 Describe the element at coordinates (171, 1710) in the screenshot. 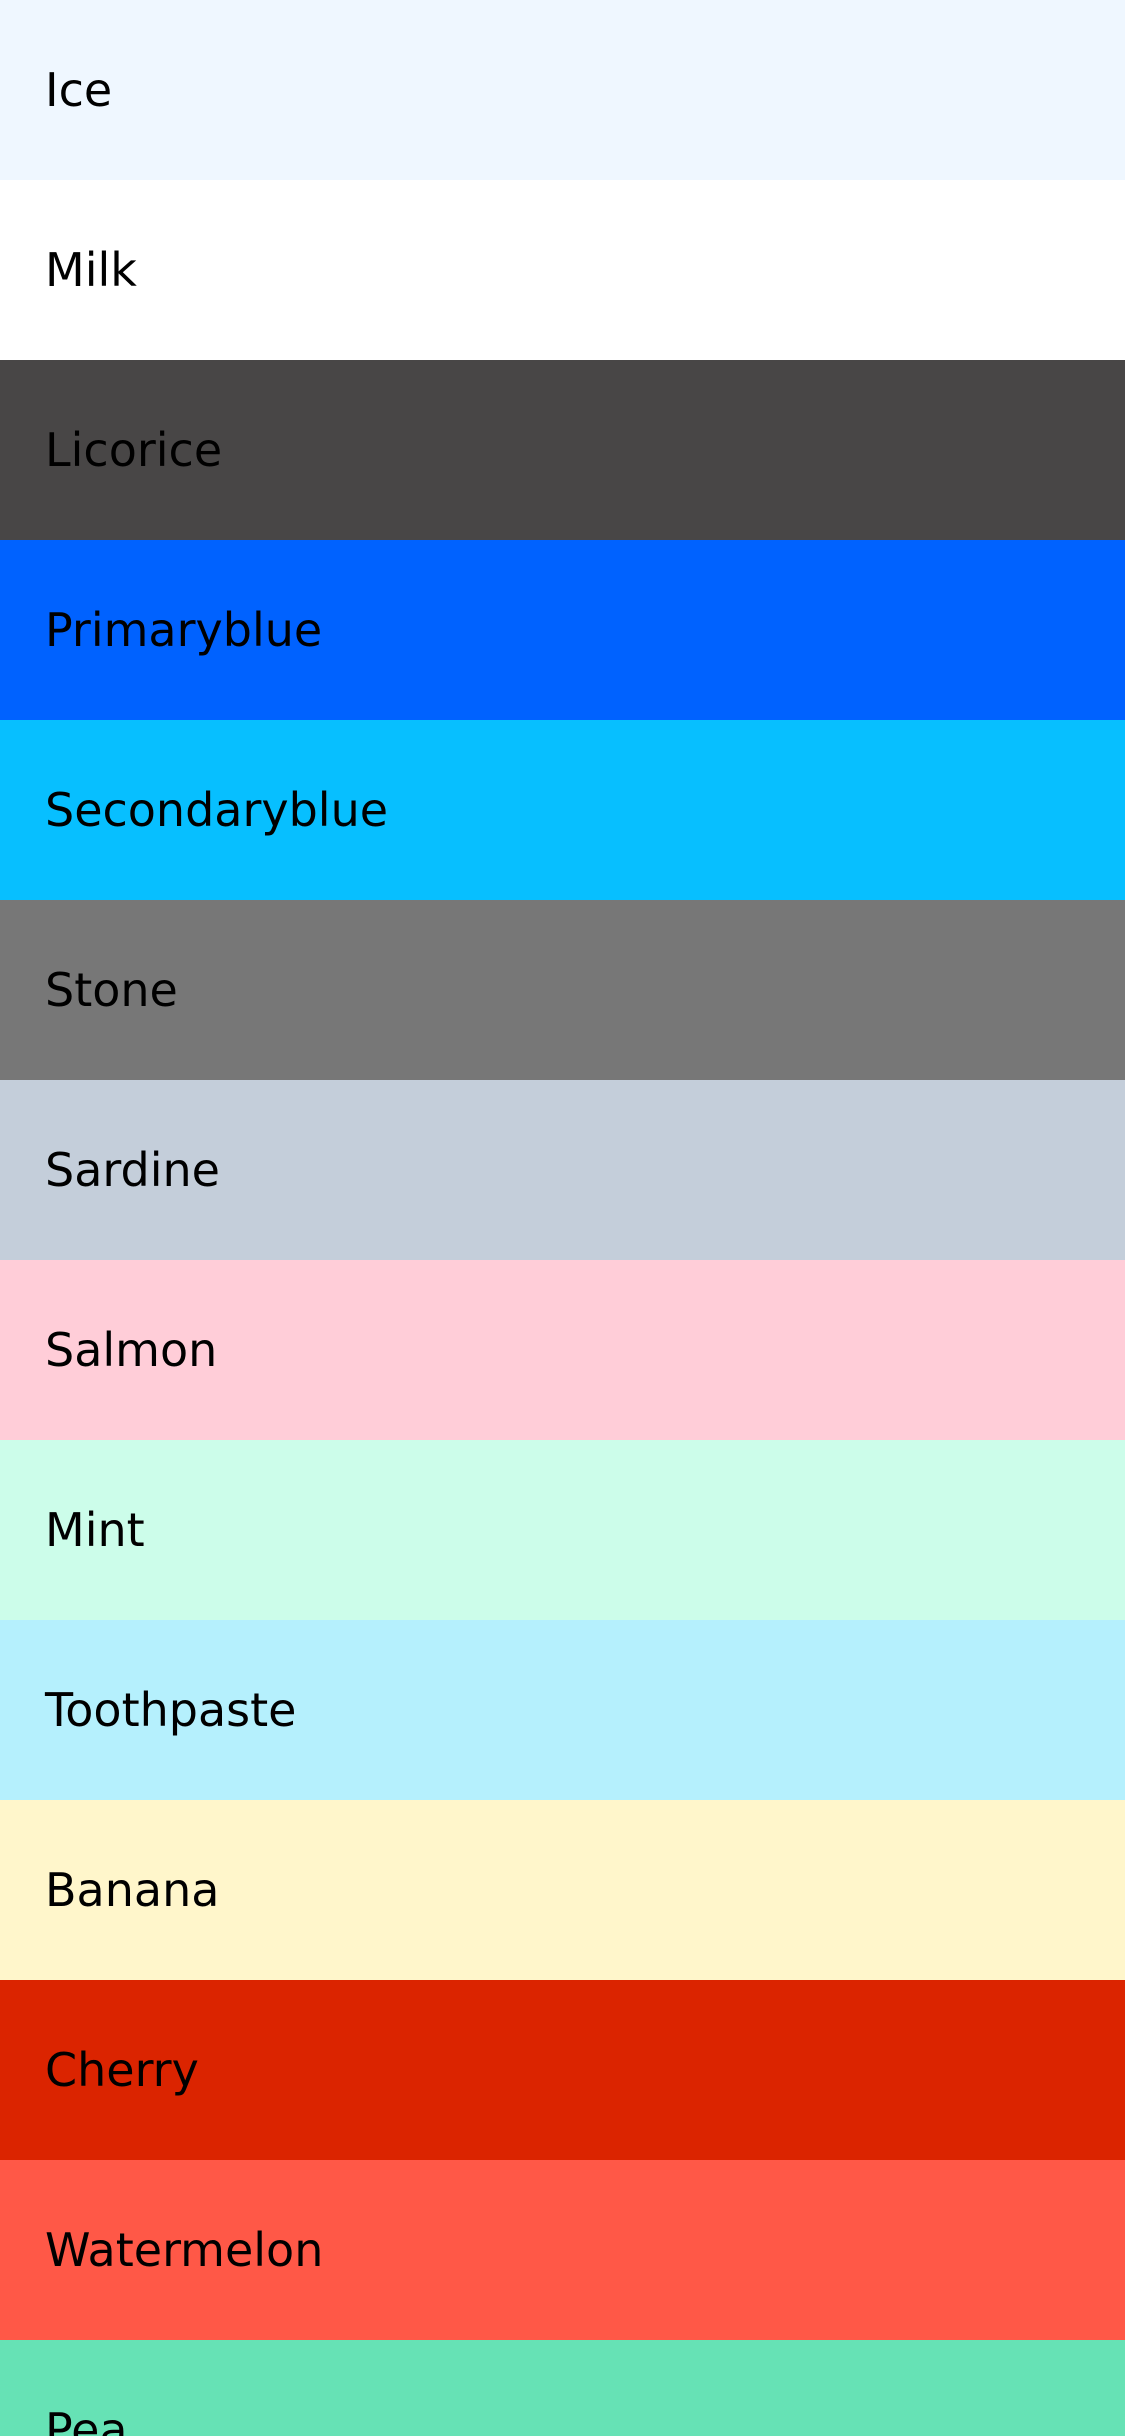

I see `swatch-label: Toothpaste` at that location.